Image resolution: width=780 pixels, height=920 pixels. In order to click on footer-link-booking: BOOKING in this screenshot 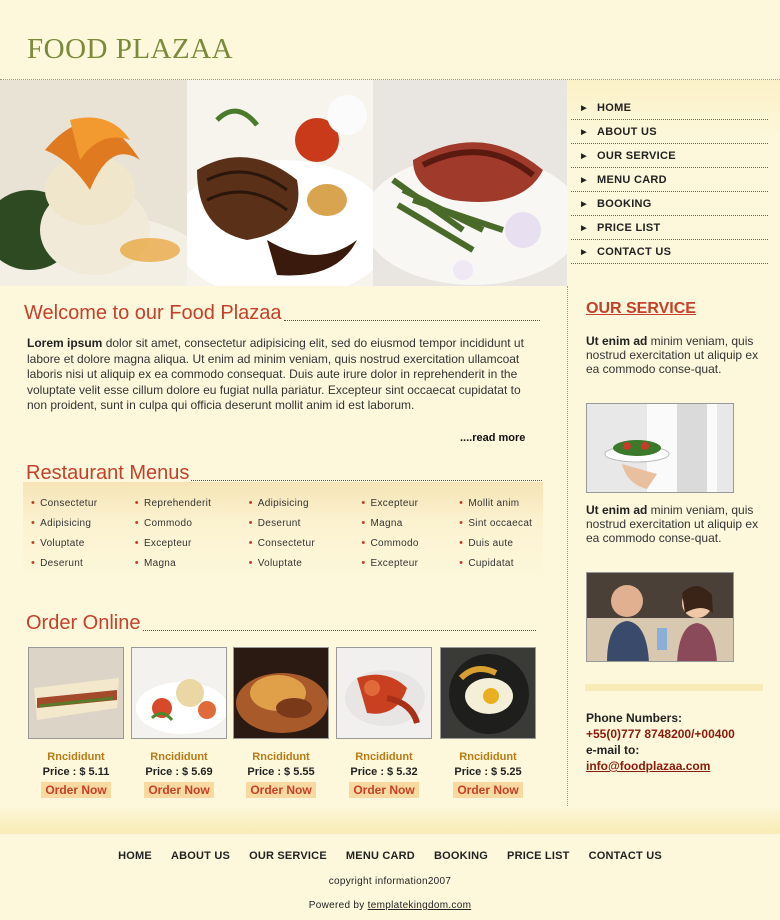, I will do `click(461, 856)`.